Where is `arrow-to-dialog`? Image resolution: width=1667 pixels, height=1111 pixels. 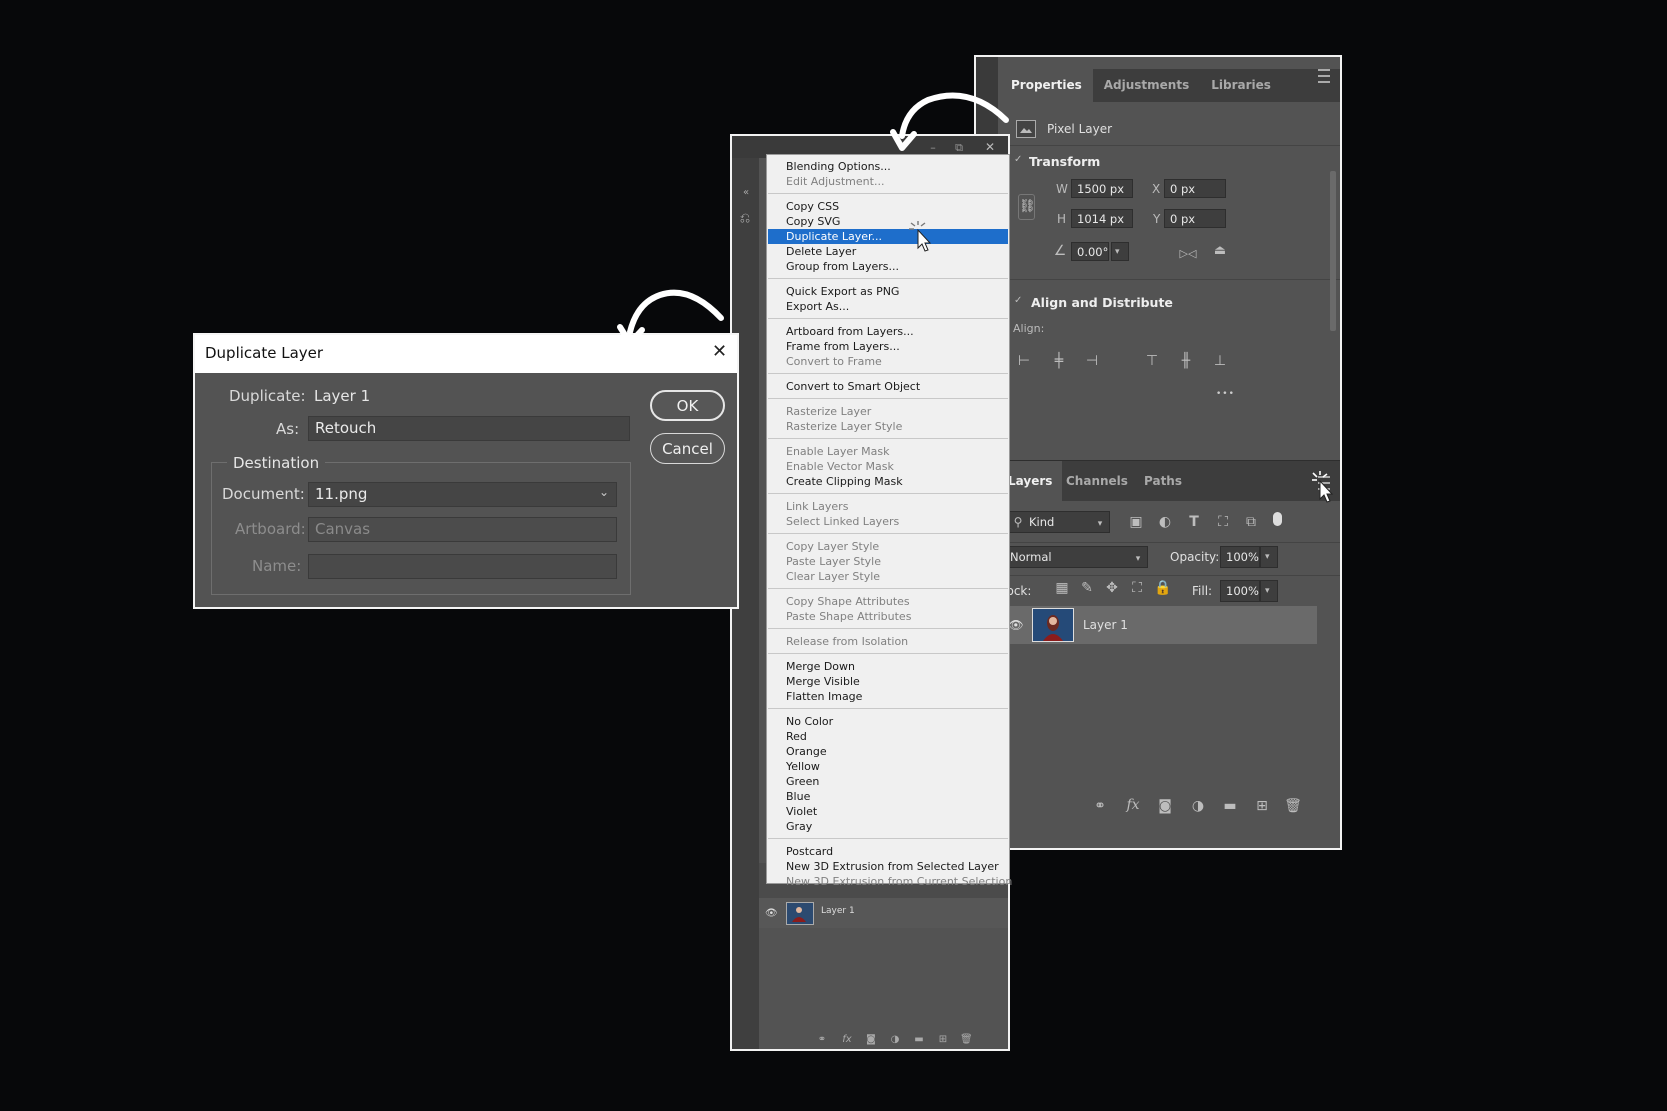 arrow-to-dialog is located at coordinates (675, 312).